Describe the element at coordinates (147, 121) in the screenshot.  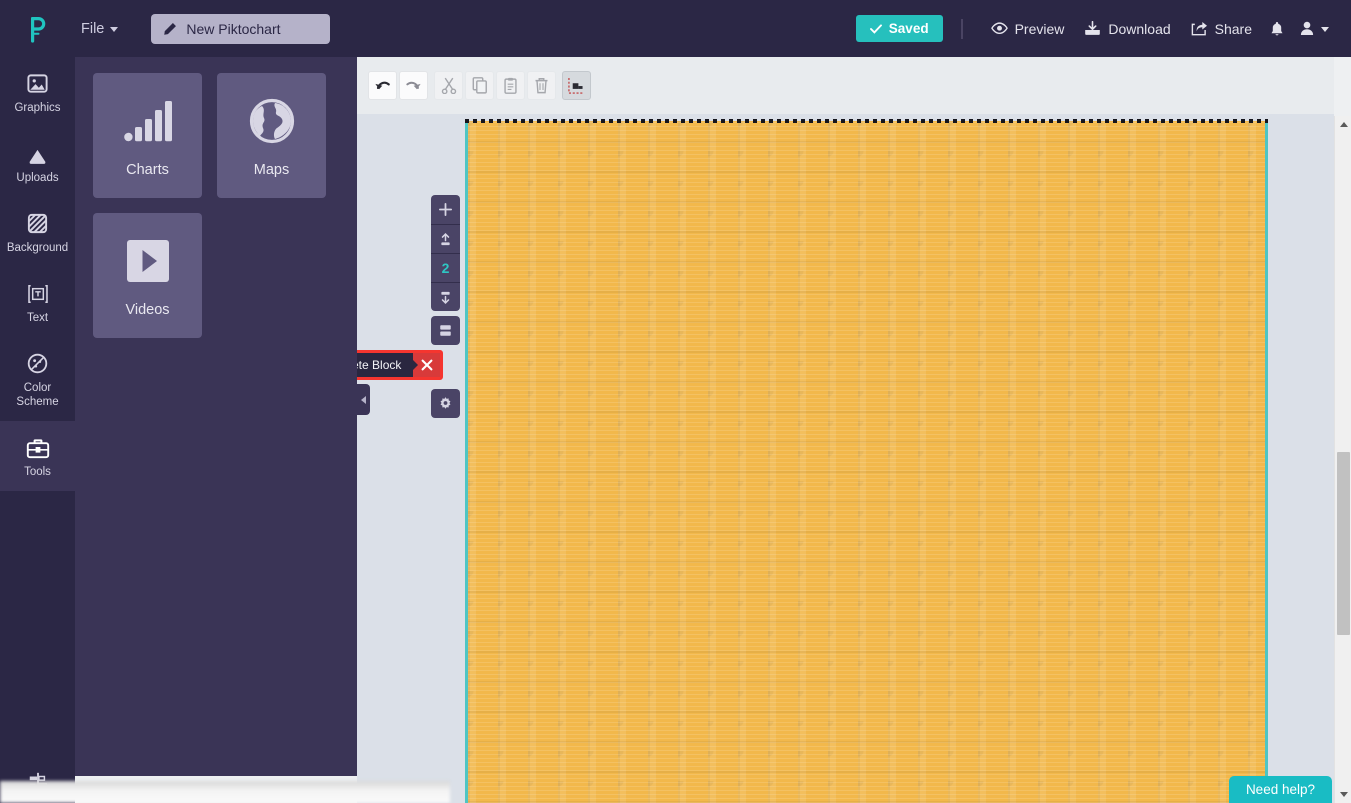
I see `bar-chart-icon` at that location.